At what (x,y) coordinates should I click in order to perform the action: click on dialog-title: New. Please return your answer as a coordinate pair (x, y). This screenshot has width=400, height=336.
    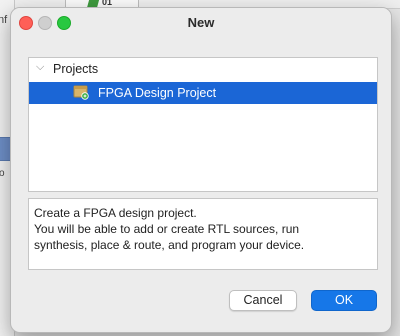
    Looking at the image, I should click on (201, 22).